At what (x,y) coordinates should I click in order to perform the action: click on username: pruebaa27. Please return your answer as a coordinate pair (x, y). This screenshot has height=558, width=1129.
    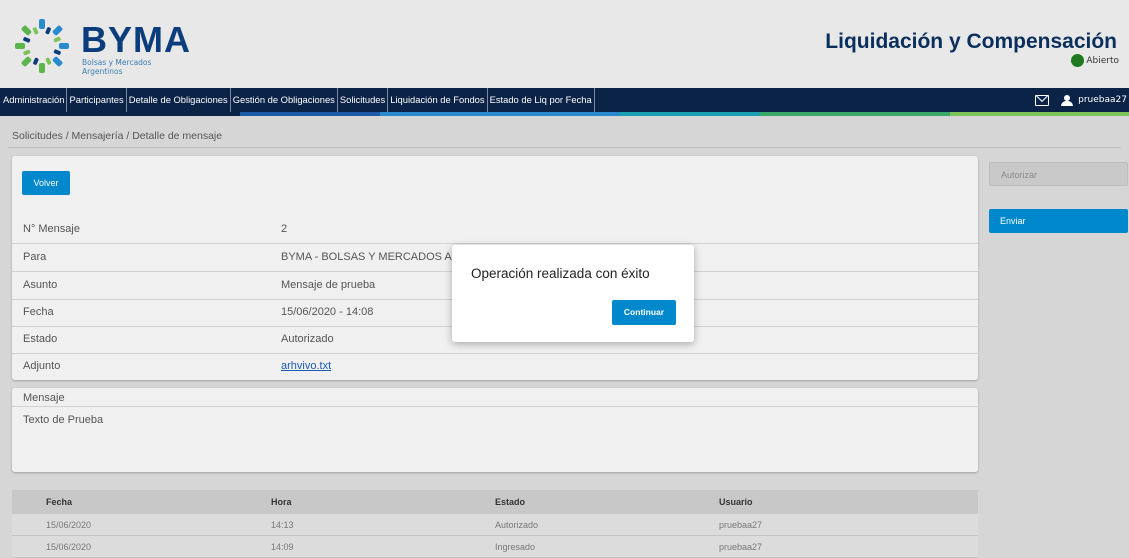
    Looking at the image, I should click on (1102, 100).